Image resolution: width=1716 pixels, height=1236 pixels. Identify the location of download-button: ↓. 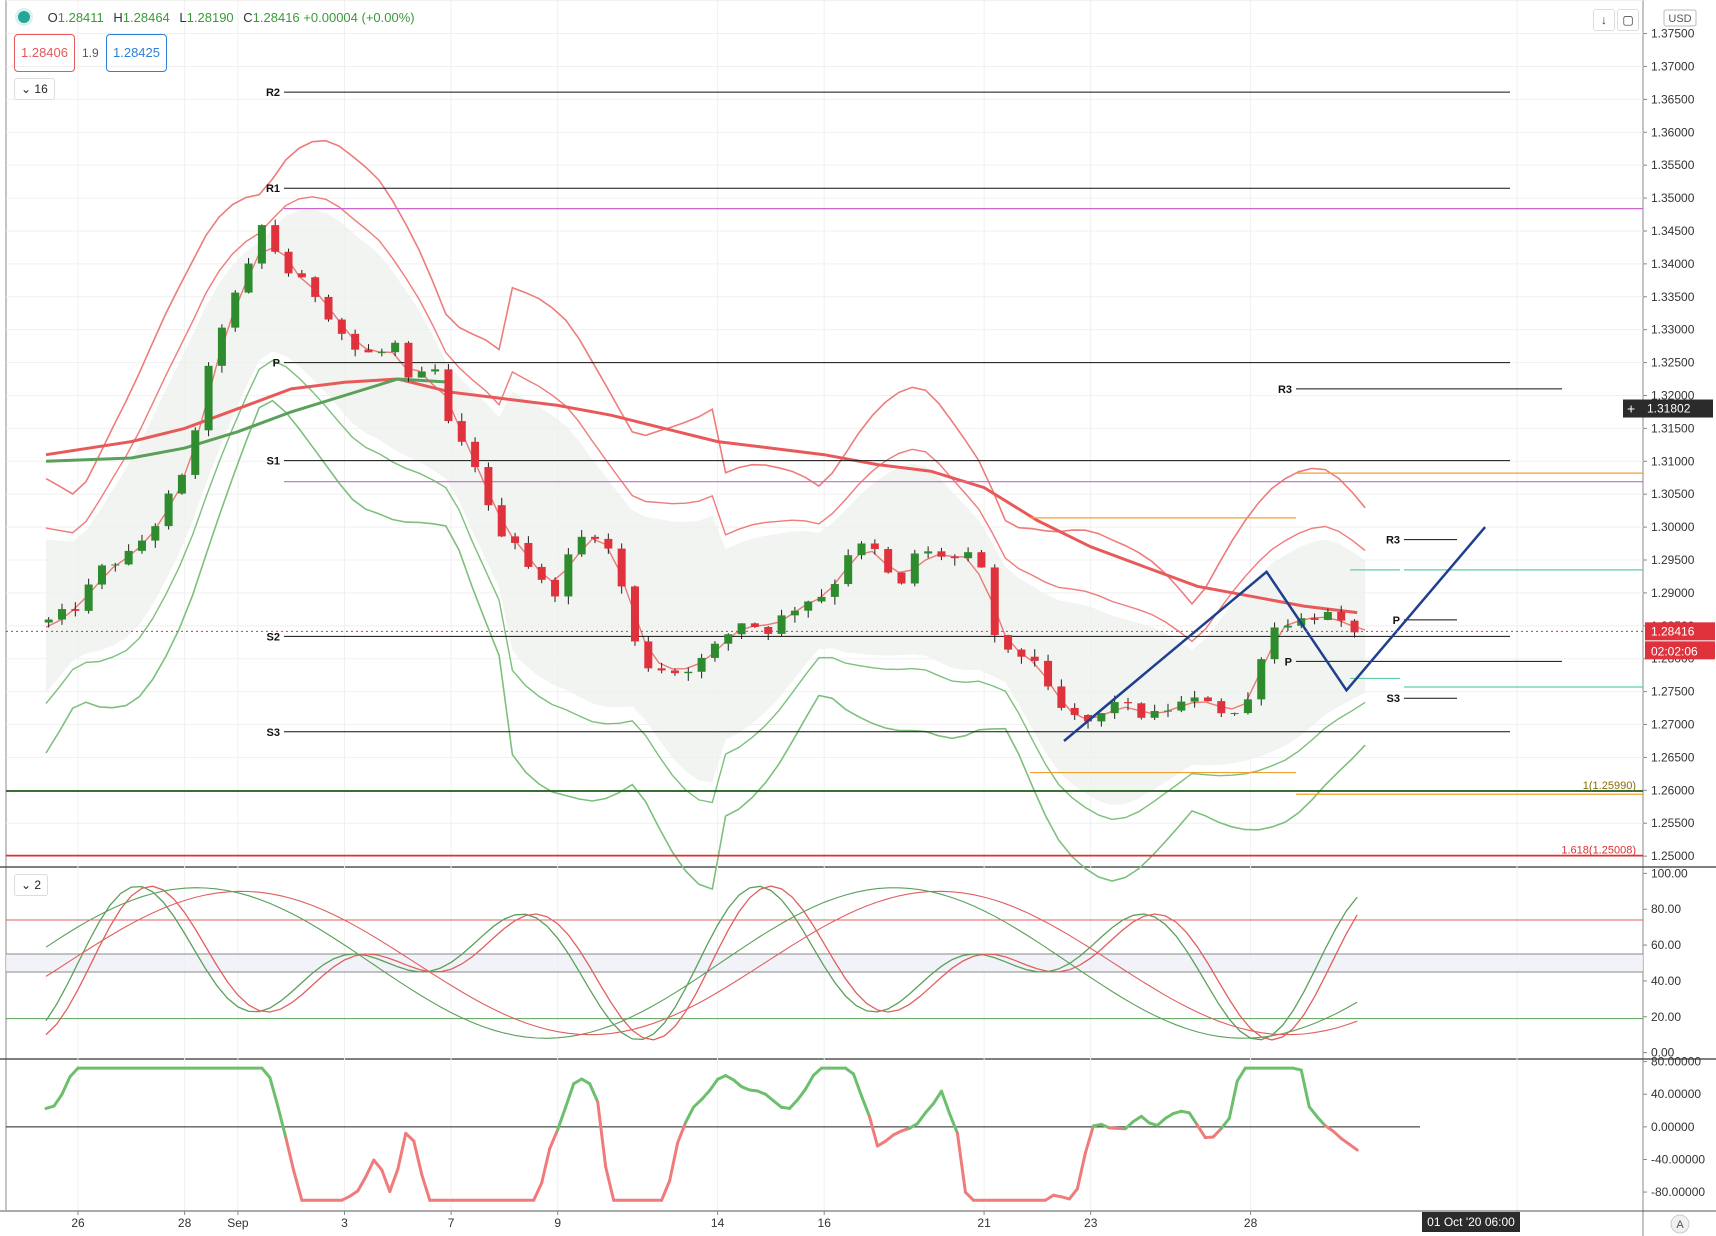
(1604, 20).